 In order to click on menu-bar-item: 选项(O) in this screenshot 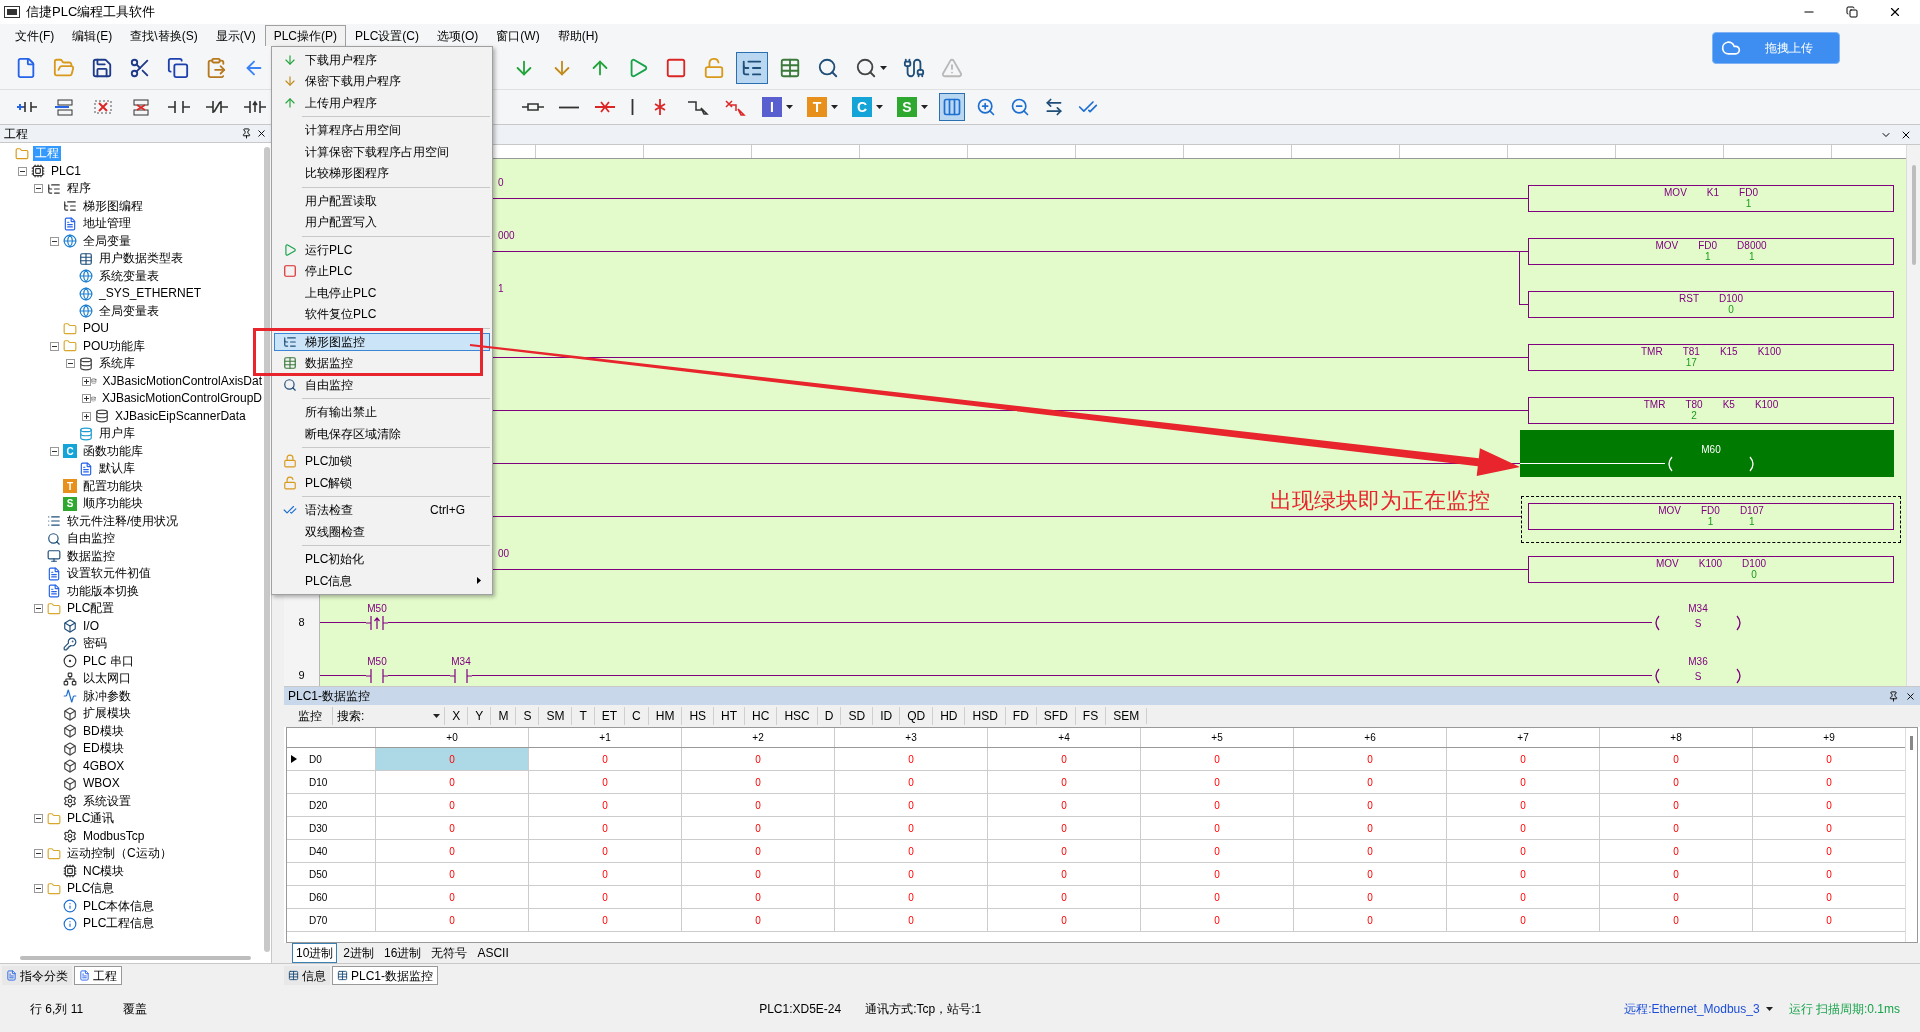, I will do `click(458, 35)`.